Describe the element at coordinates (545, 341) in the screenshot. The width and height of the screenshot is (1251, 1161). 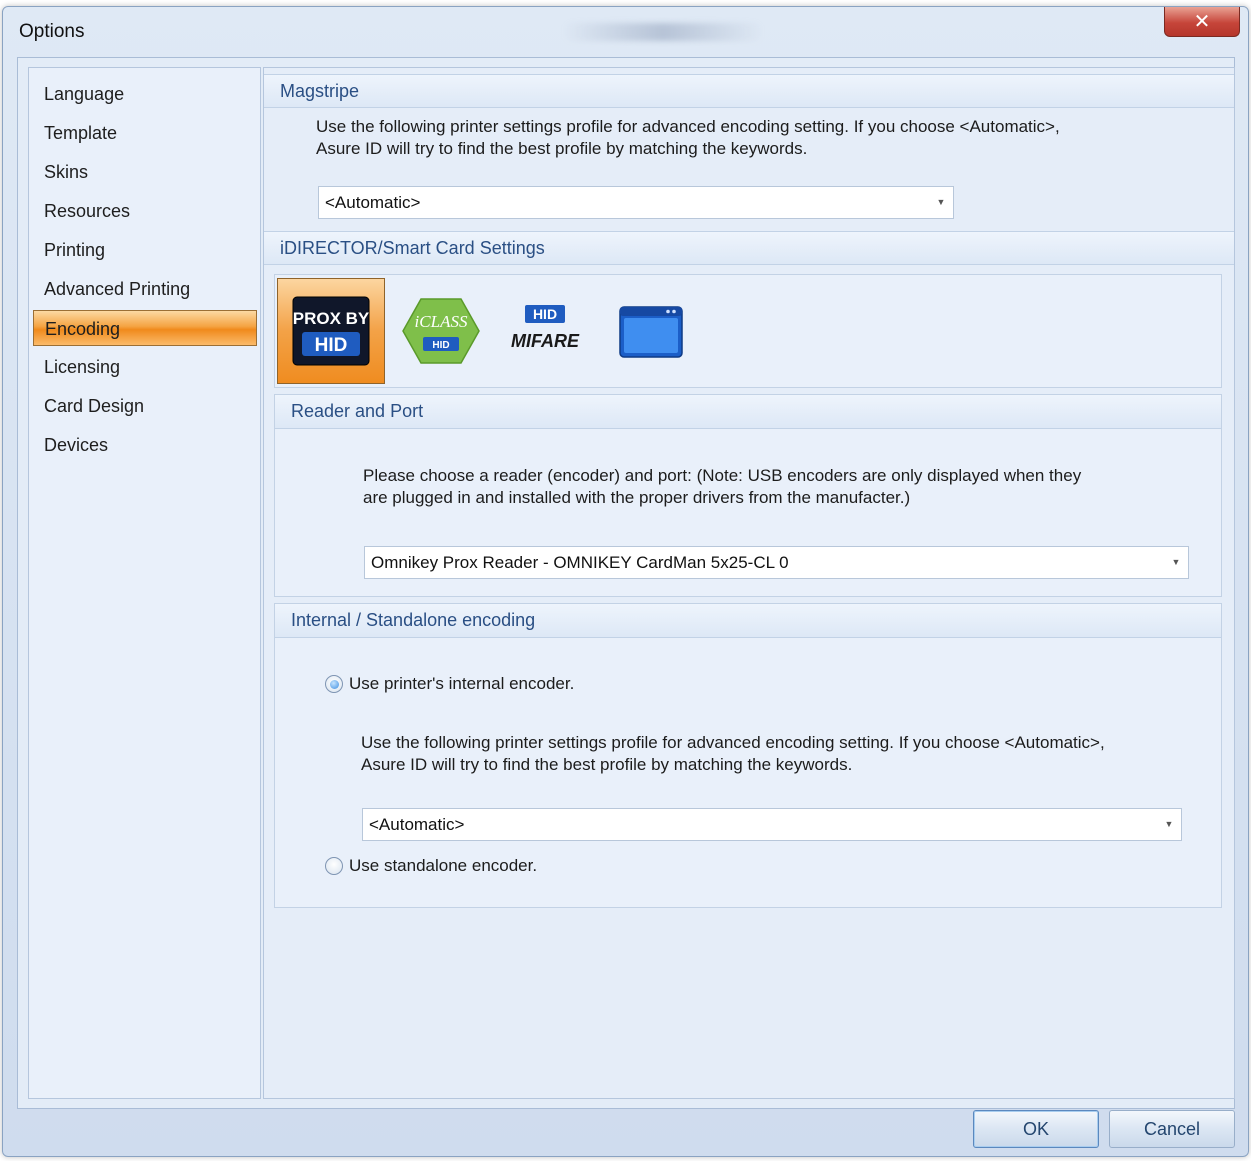
I see `svg-text: MIFARE` at that location.